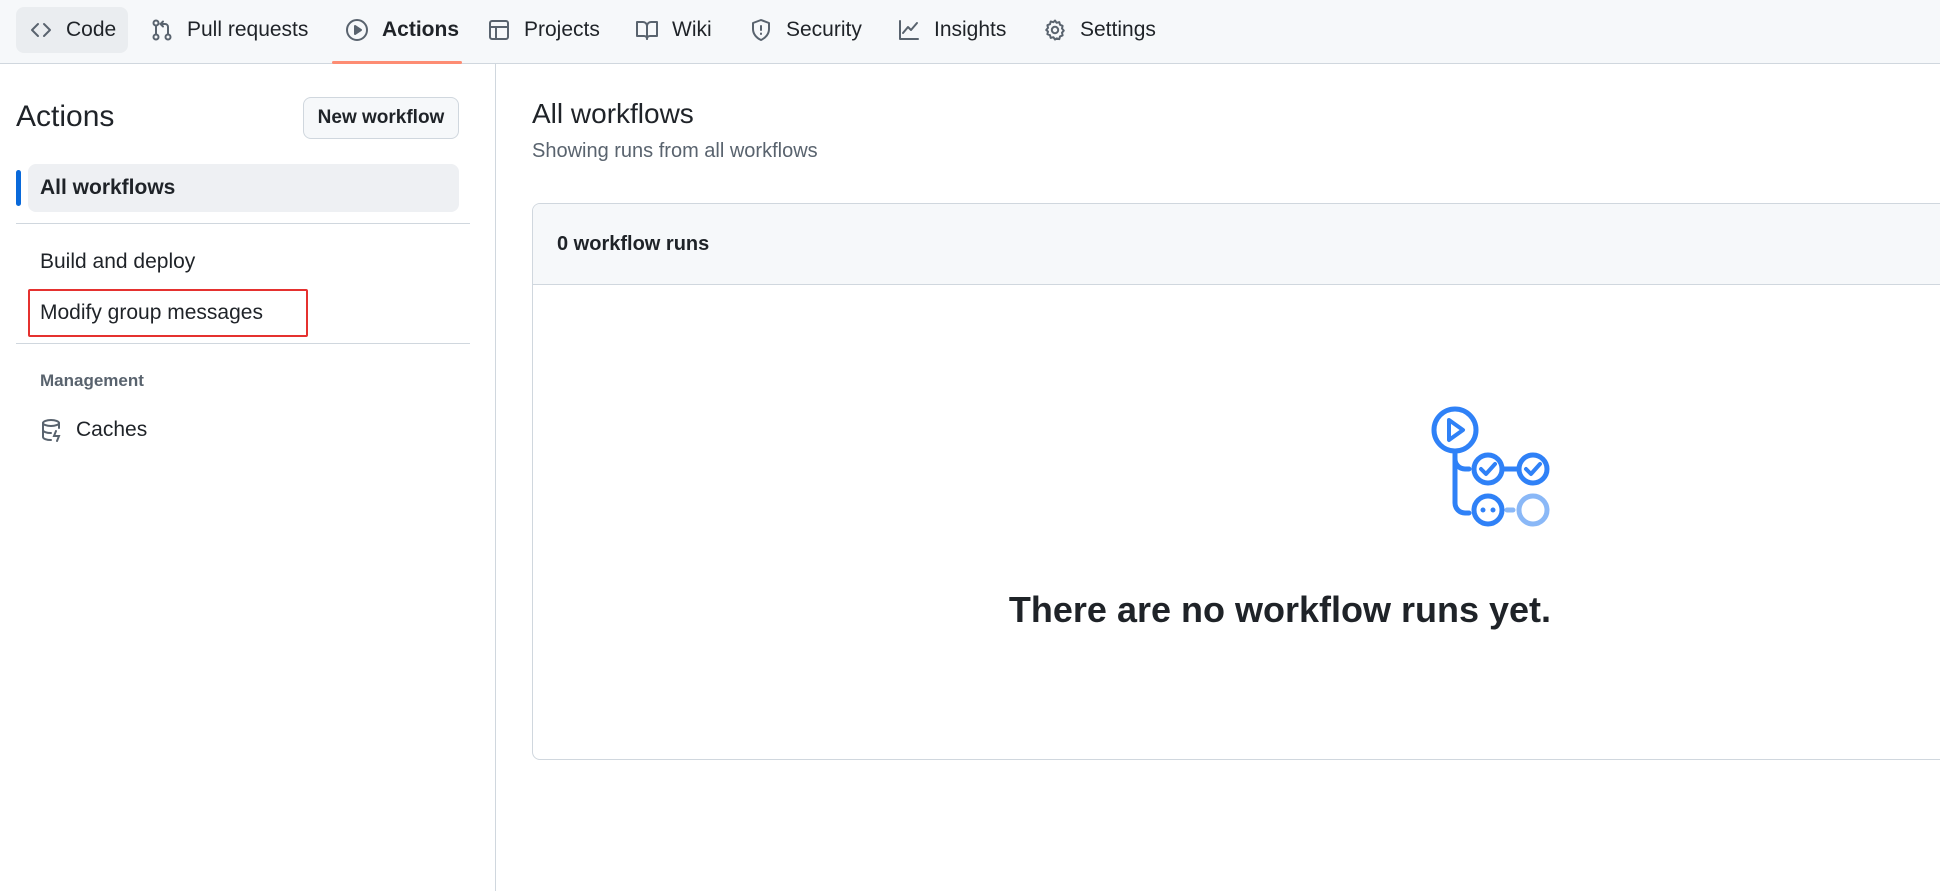 This screenshot has width=1940, height=891. I want to click on tab-pull-requests: Pull requests, so click(228, 30).